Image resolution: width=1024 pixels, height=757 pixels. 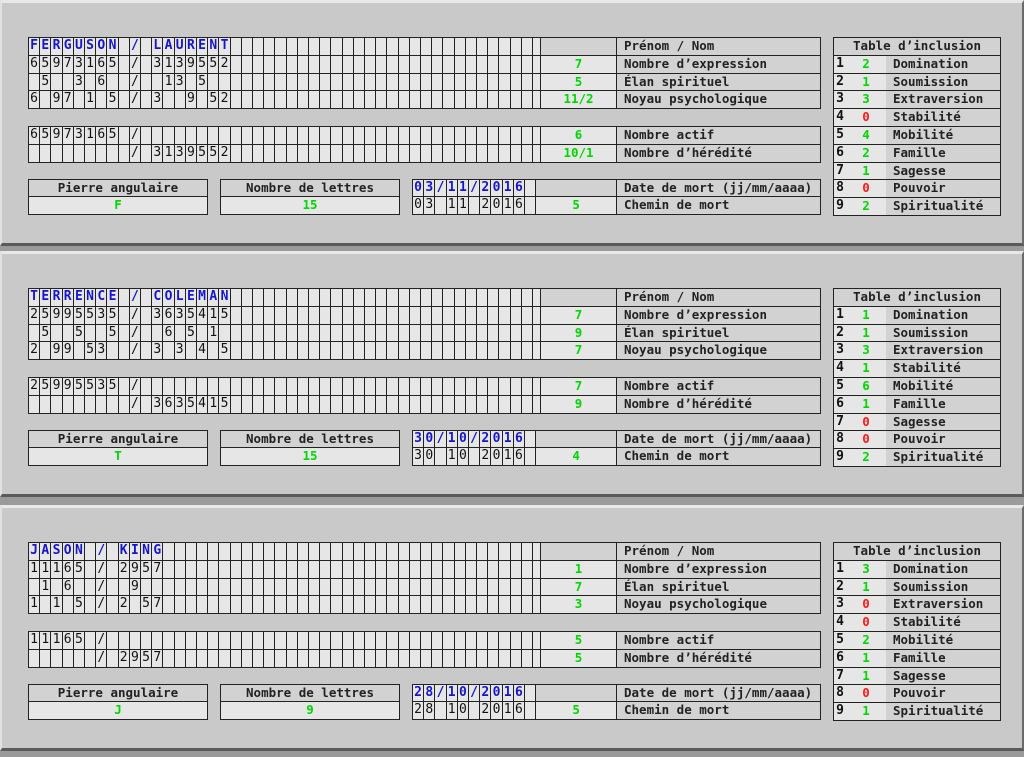 I want to click on date-mort-label: Date de mort (jj/mm/aaaa), so click(x=718, y=693).